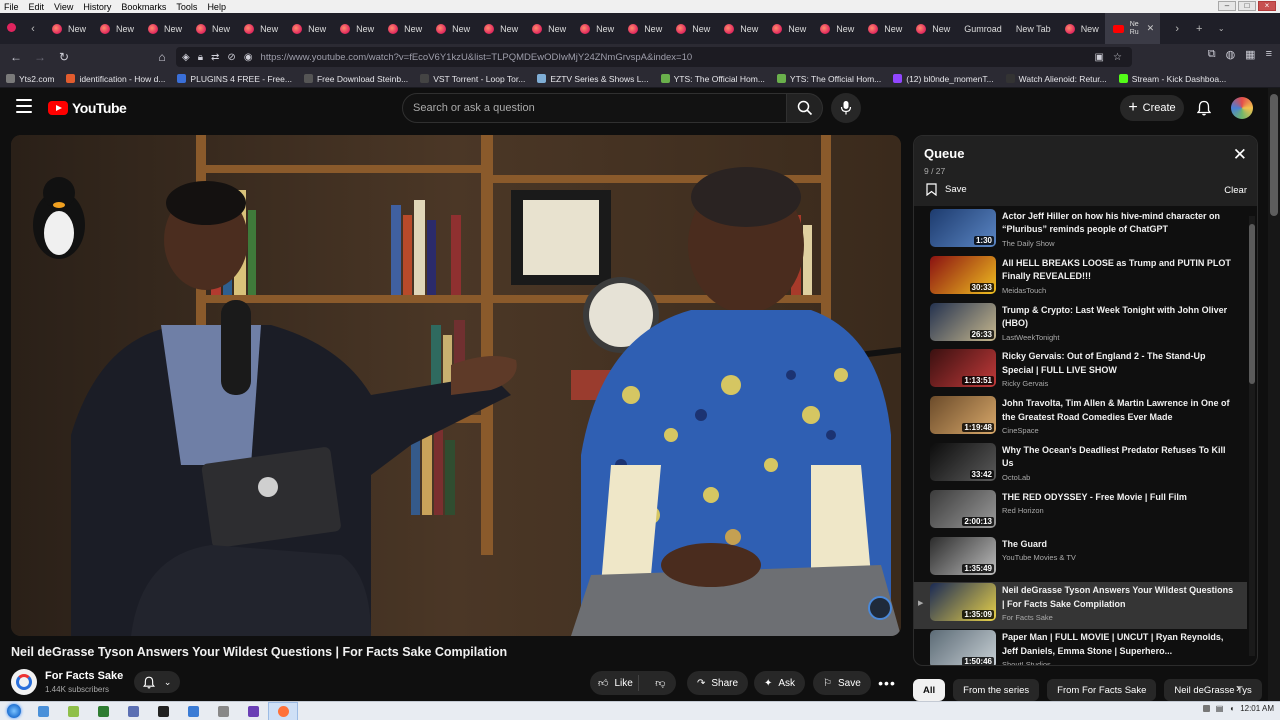 The height and width of the screenshot is (720, 1280). I want to click on menu-tools: Tools, so click(186, 7).